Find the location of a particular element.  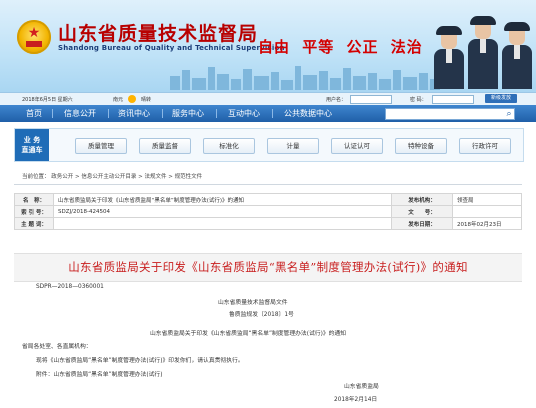

biz-button-quality-management: 质量管理 is located at coordinates (101, 146).